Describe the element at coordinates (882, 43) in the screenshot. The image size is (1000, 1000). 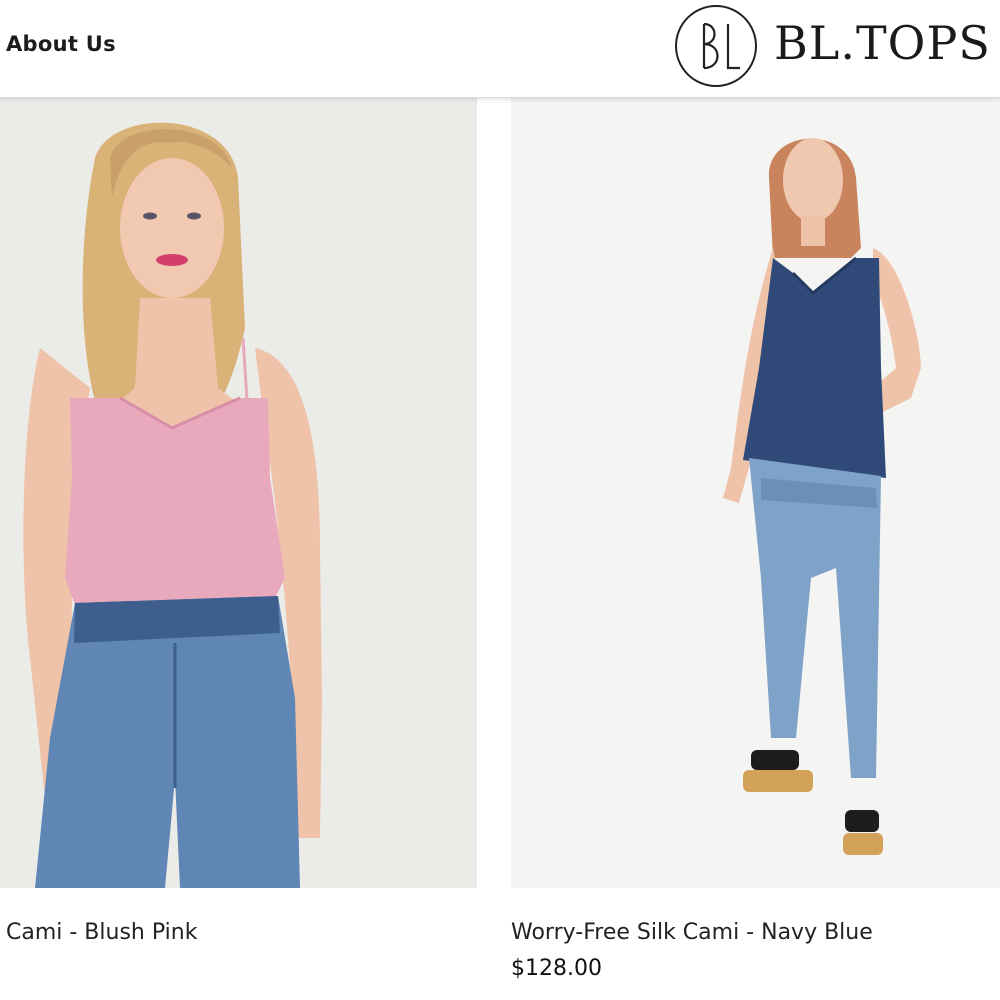
I see `logo-wordmark: BL.TOPS` at that location.